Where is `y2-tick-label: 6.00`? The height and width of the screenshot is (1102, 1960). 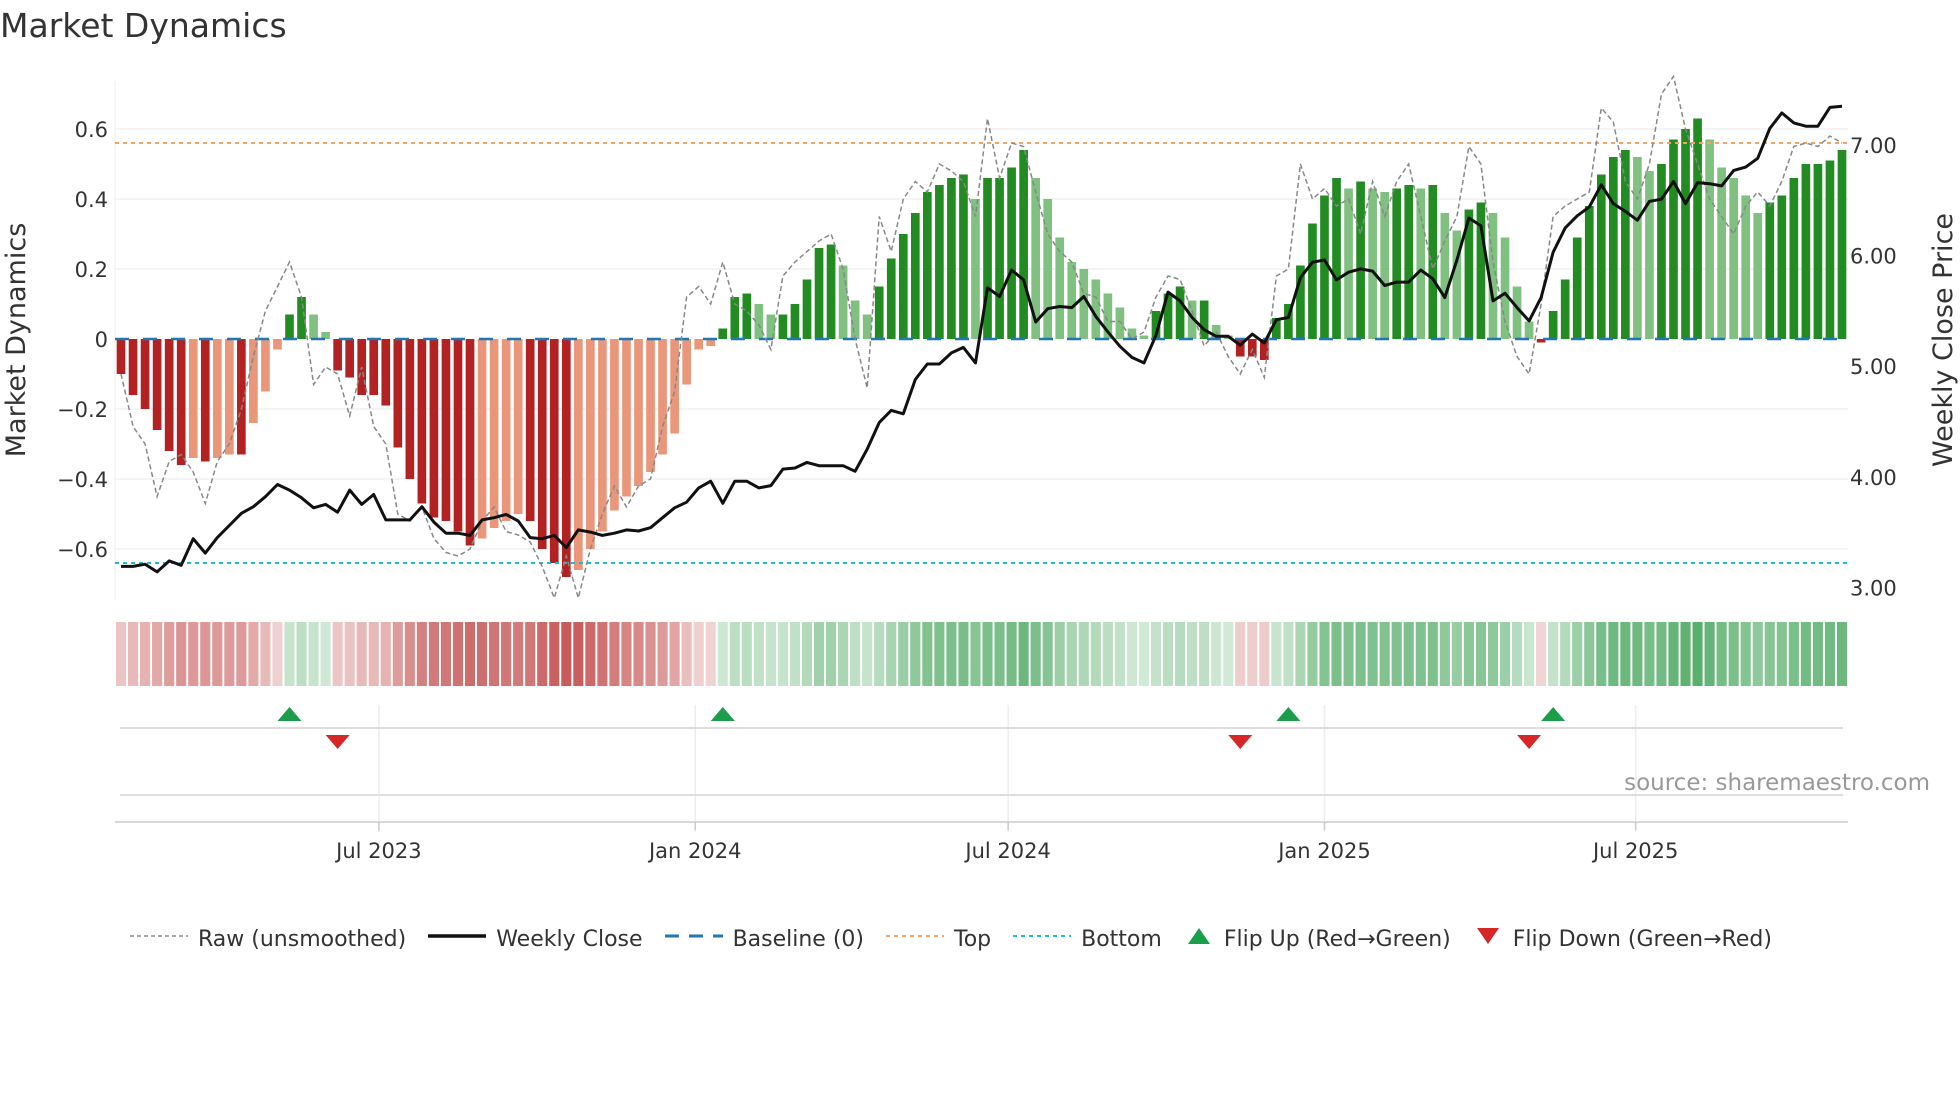
y2-tick-label: 6.00 is located at coordinates (1873, 257).